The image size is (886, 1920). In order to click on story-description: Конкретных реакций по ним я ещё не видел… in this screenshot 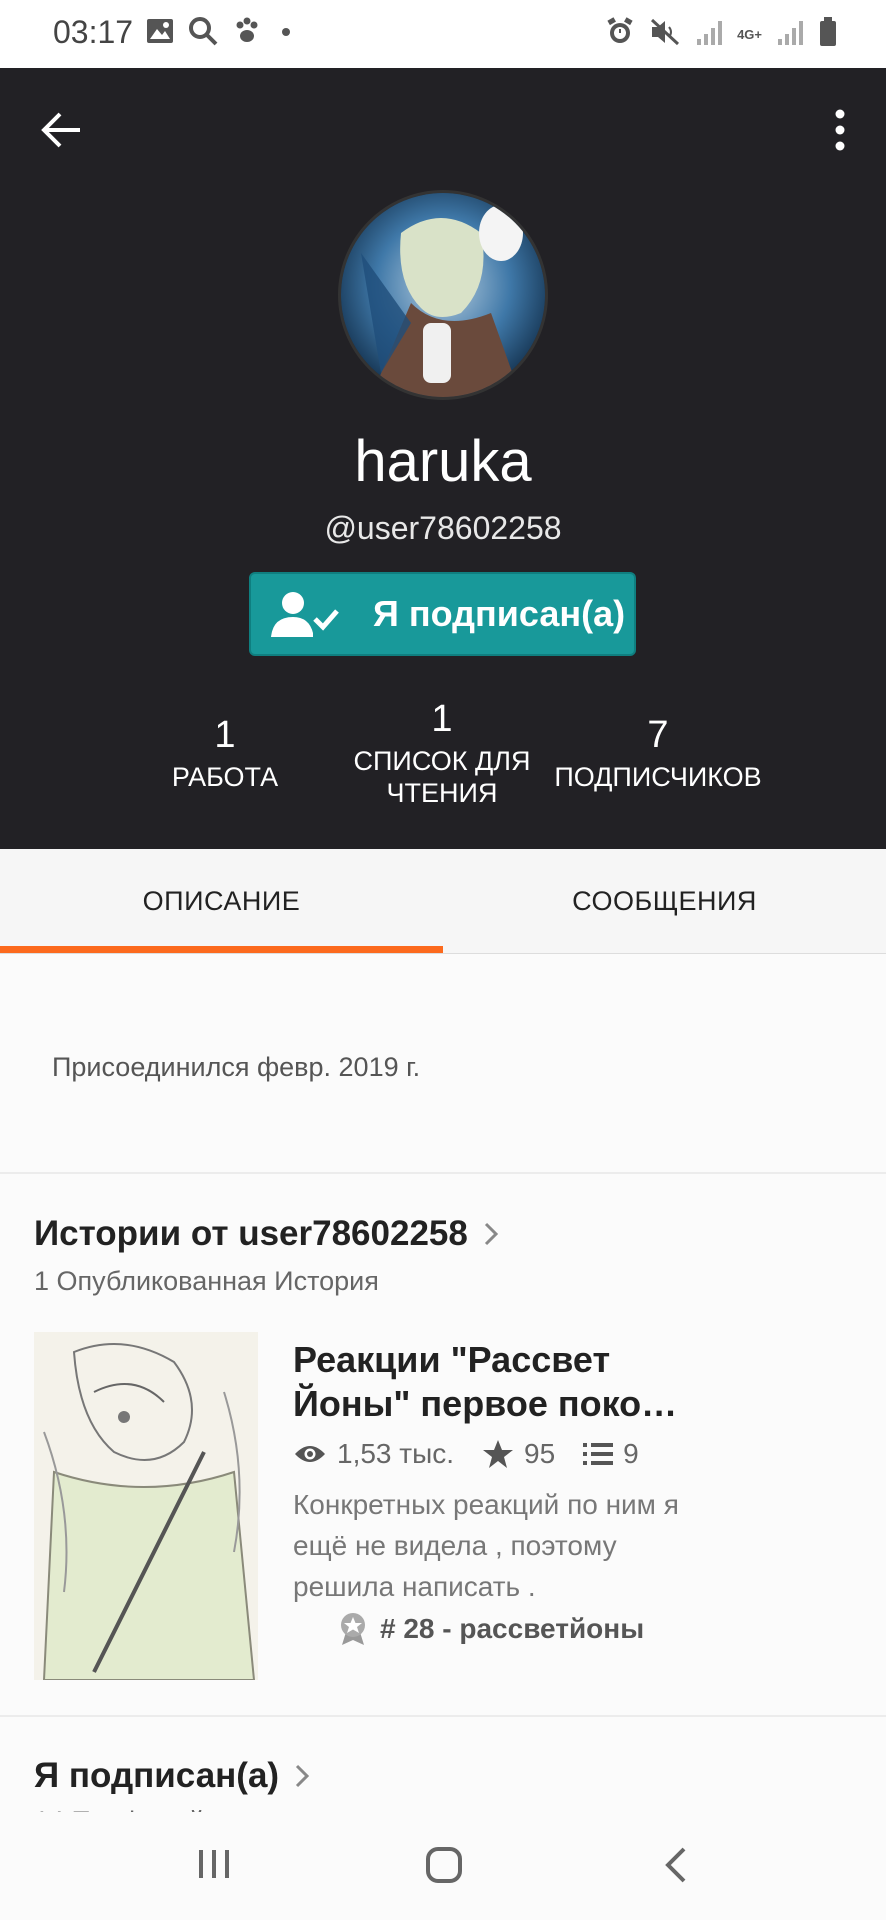, I will do `click(486, 1545)`.